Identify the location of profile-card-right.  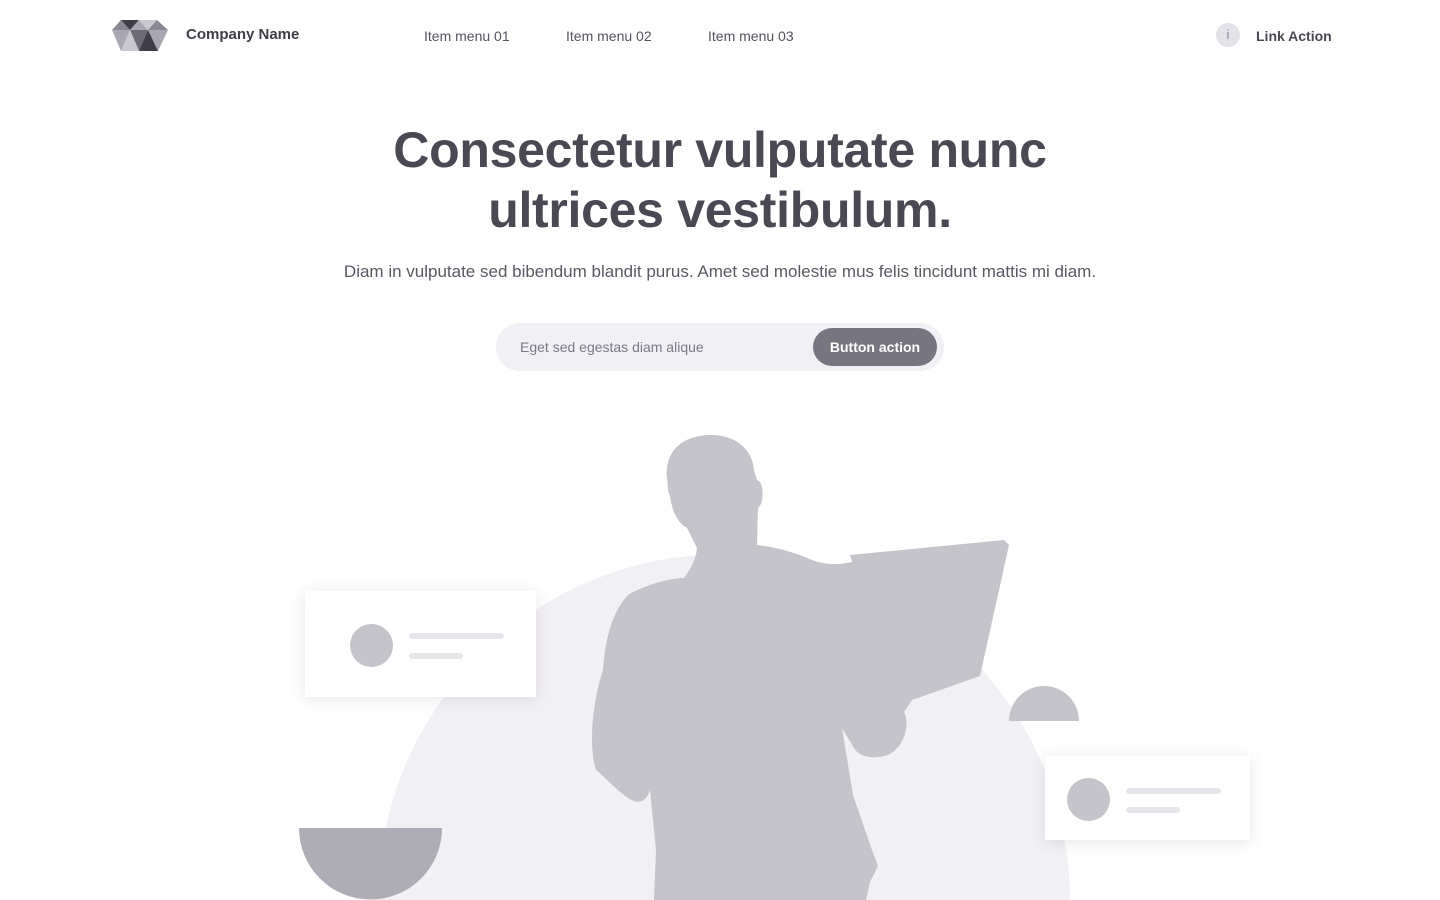
(1147, 798).